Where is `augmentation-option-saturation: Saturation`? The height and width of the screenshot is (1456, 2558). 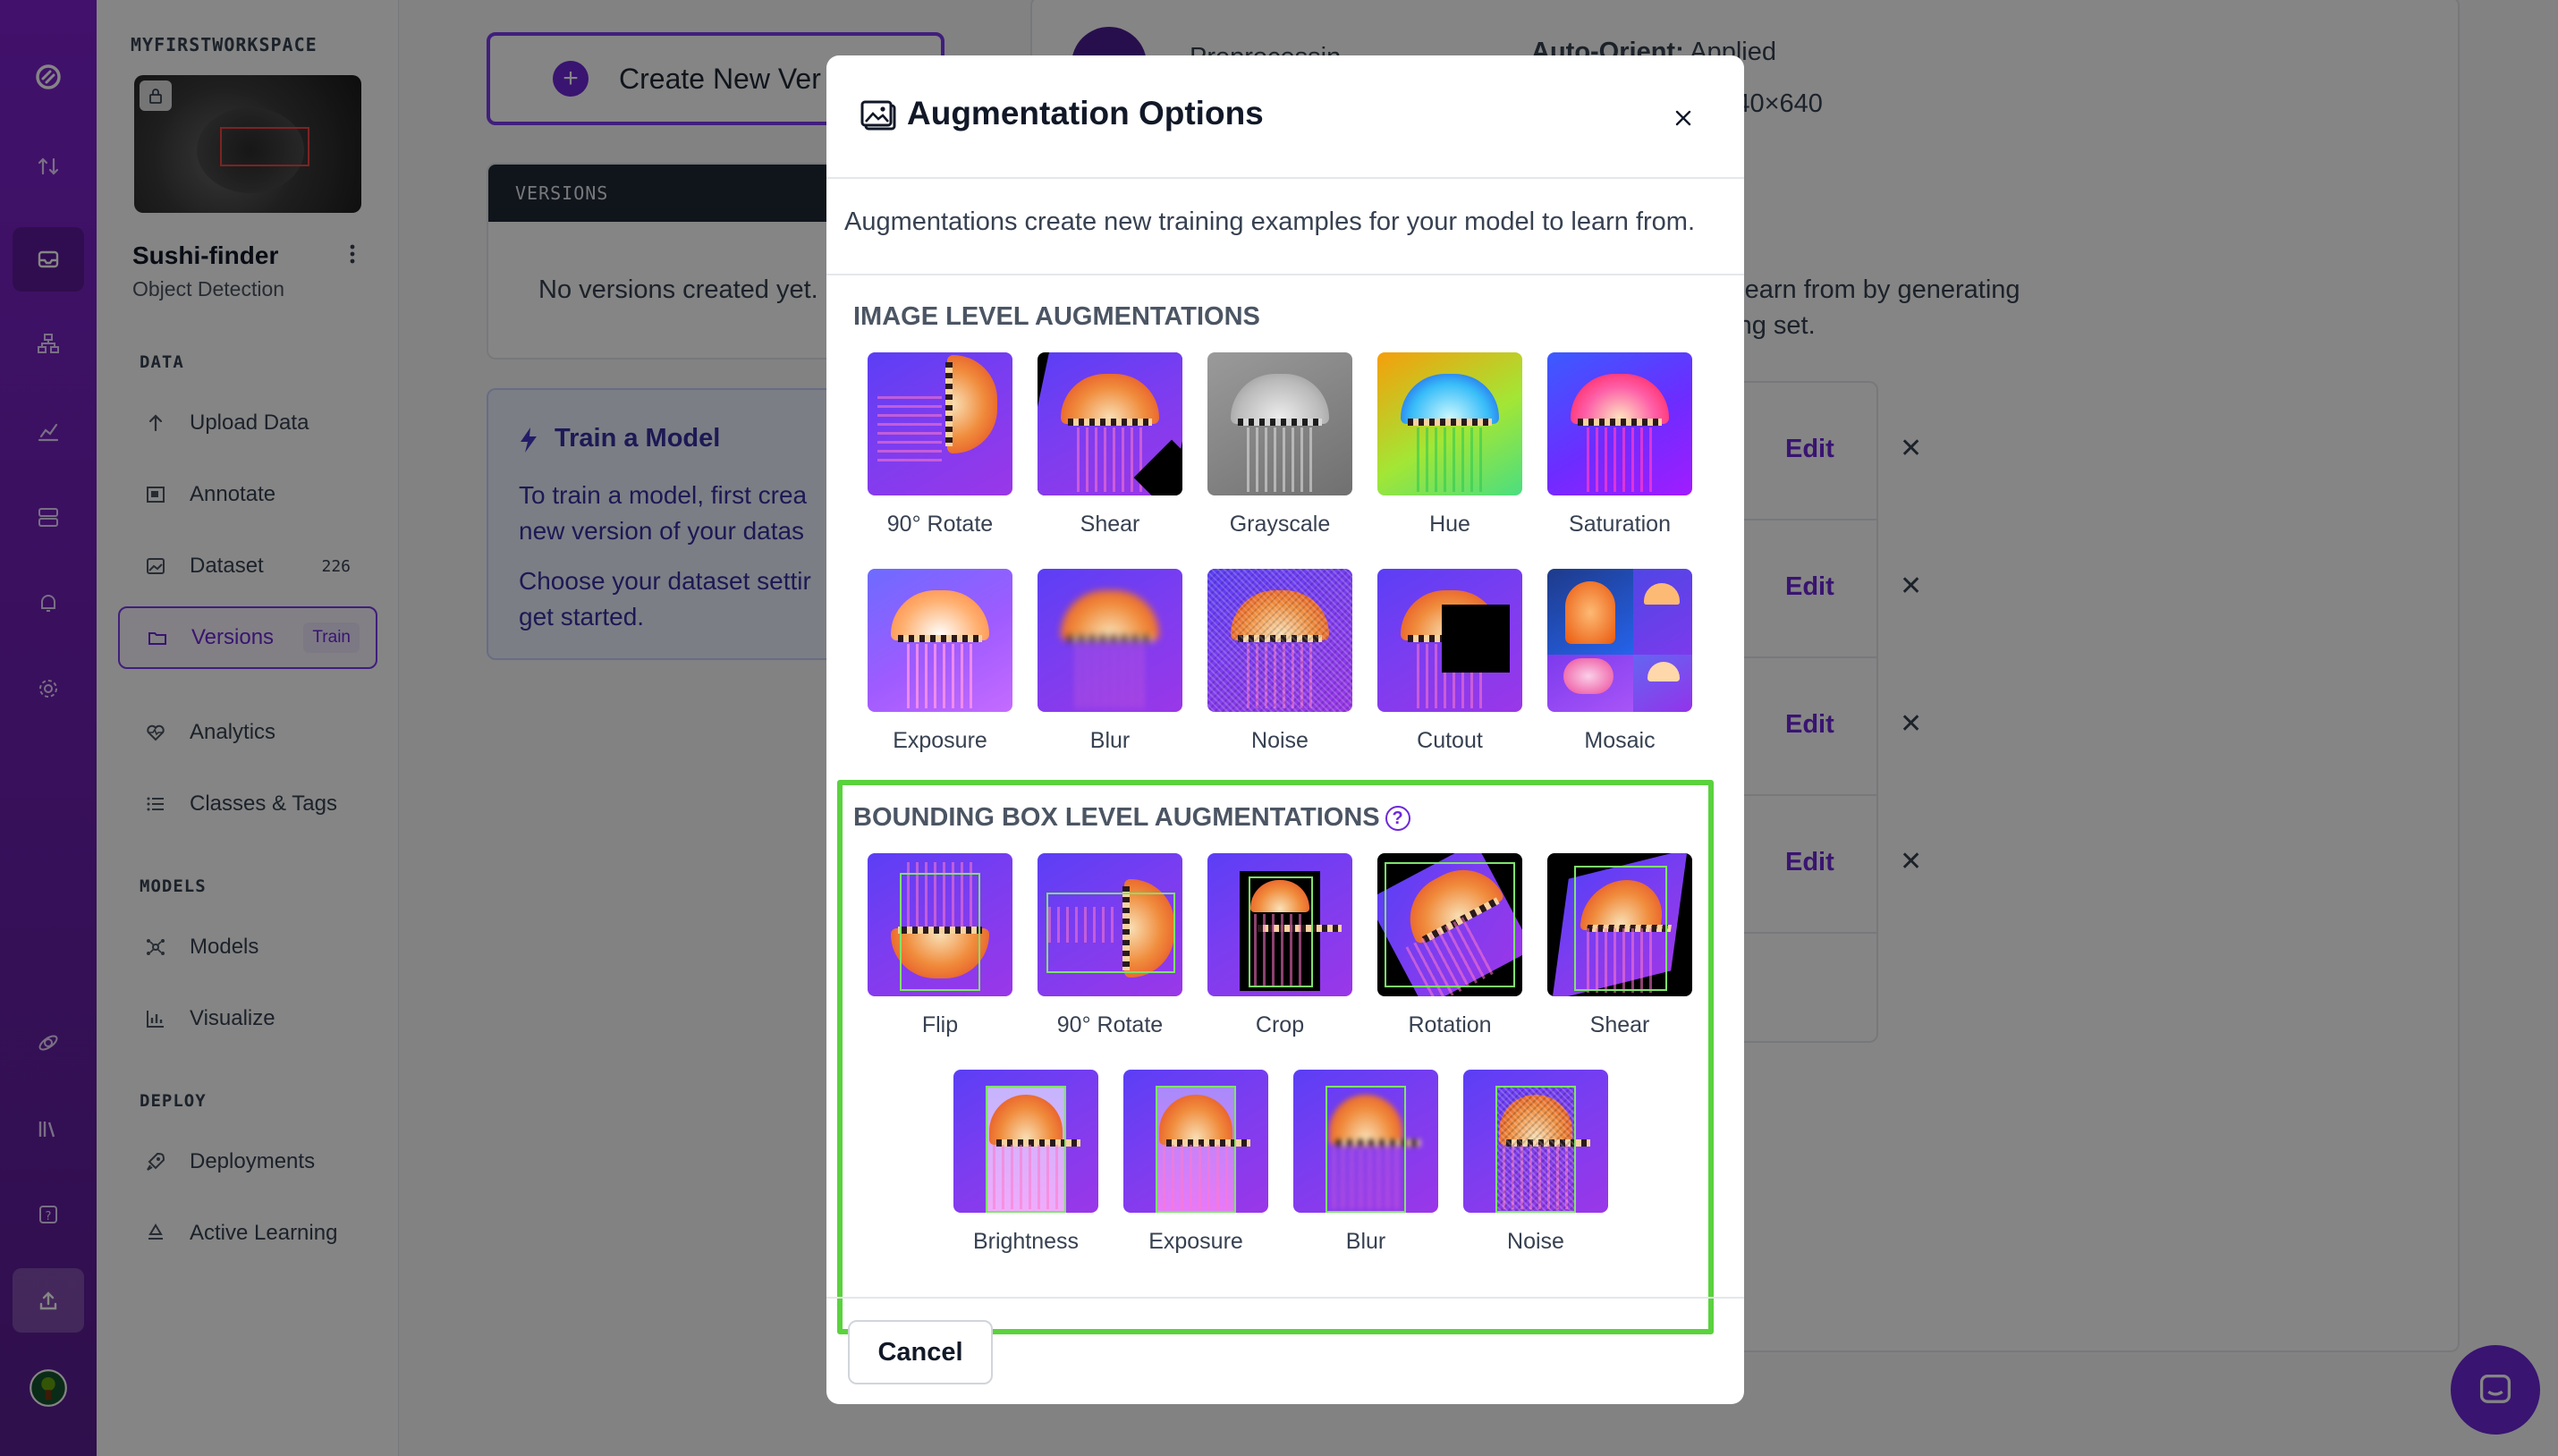 augmentation-option-saturation: Saturation is located at coordinates (1620, 445).